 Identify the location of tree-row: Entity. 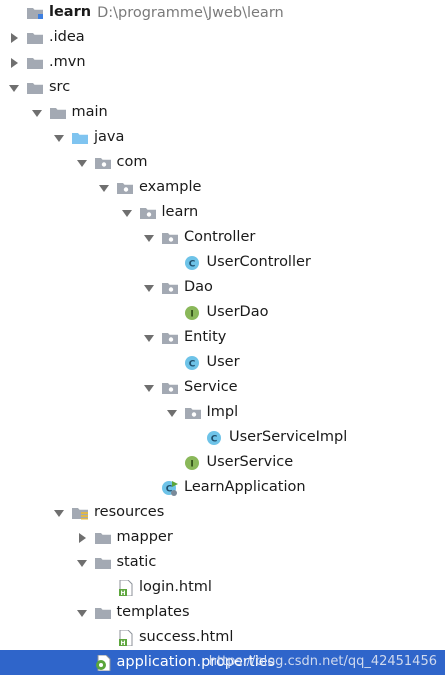
(222, 337).